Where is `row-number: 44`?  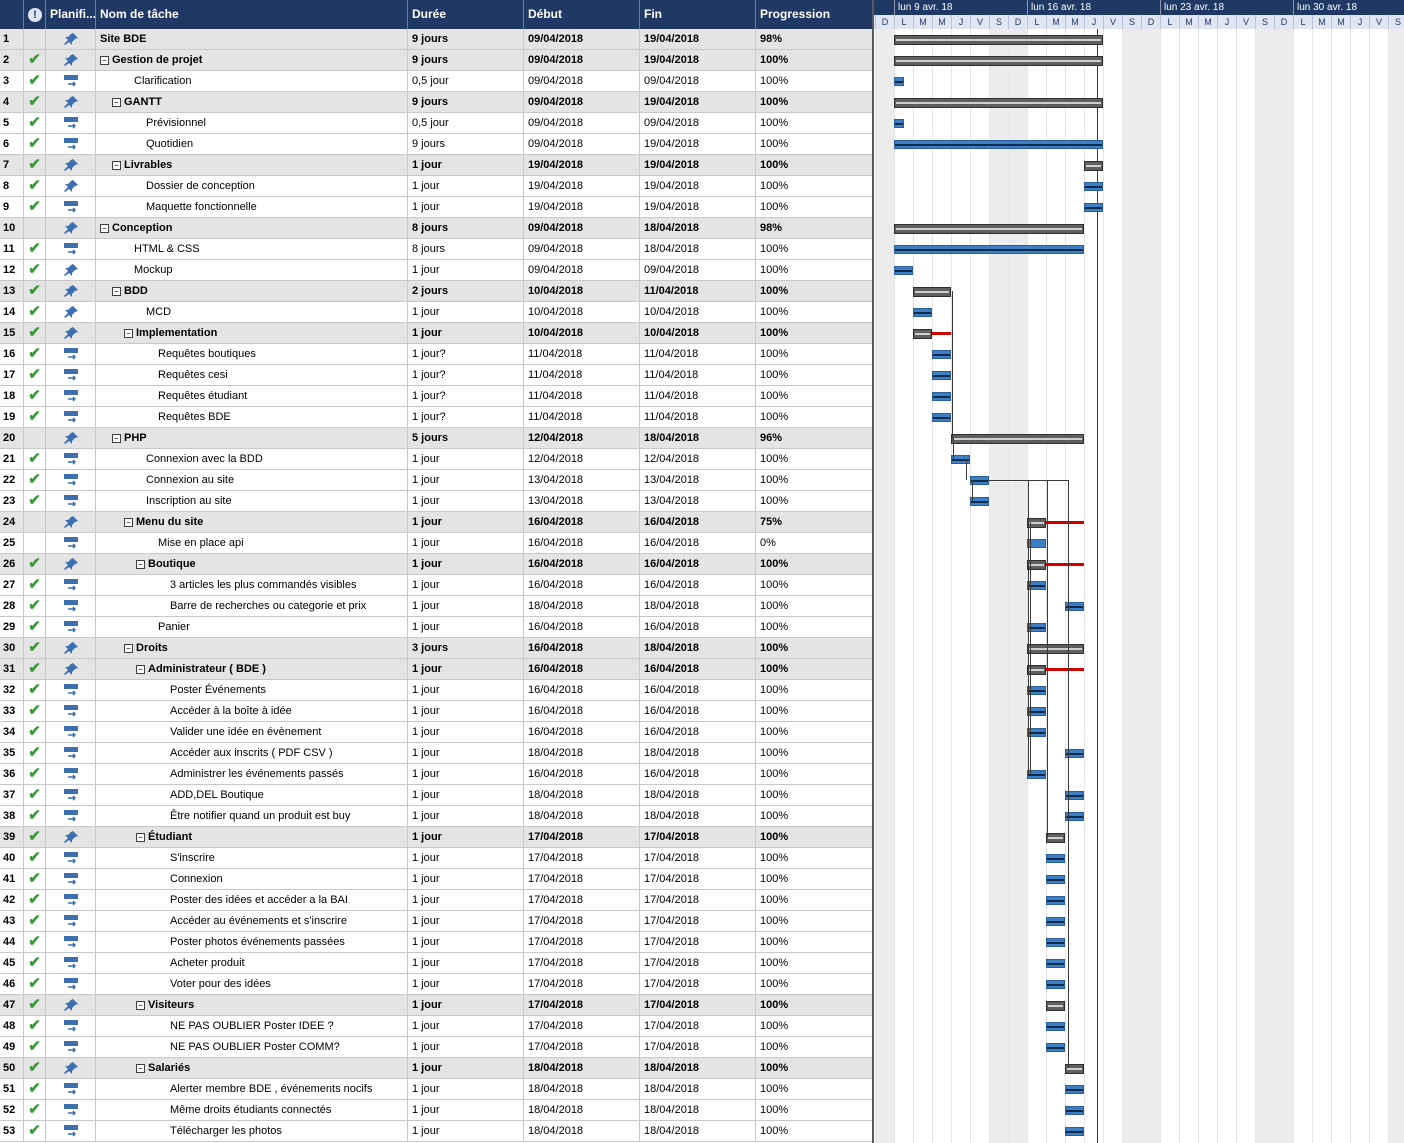
row-number: 44 is located at coordinates (12, 942).